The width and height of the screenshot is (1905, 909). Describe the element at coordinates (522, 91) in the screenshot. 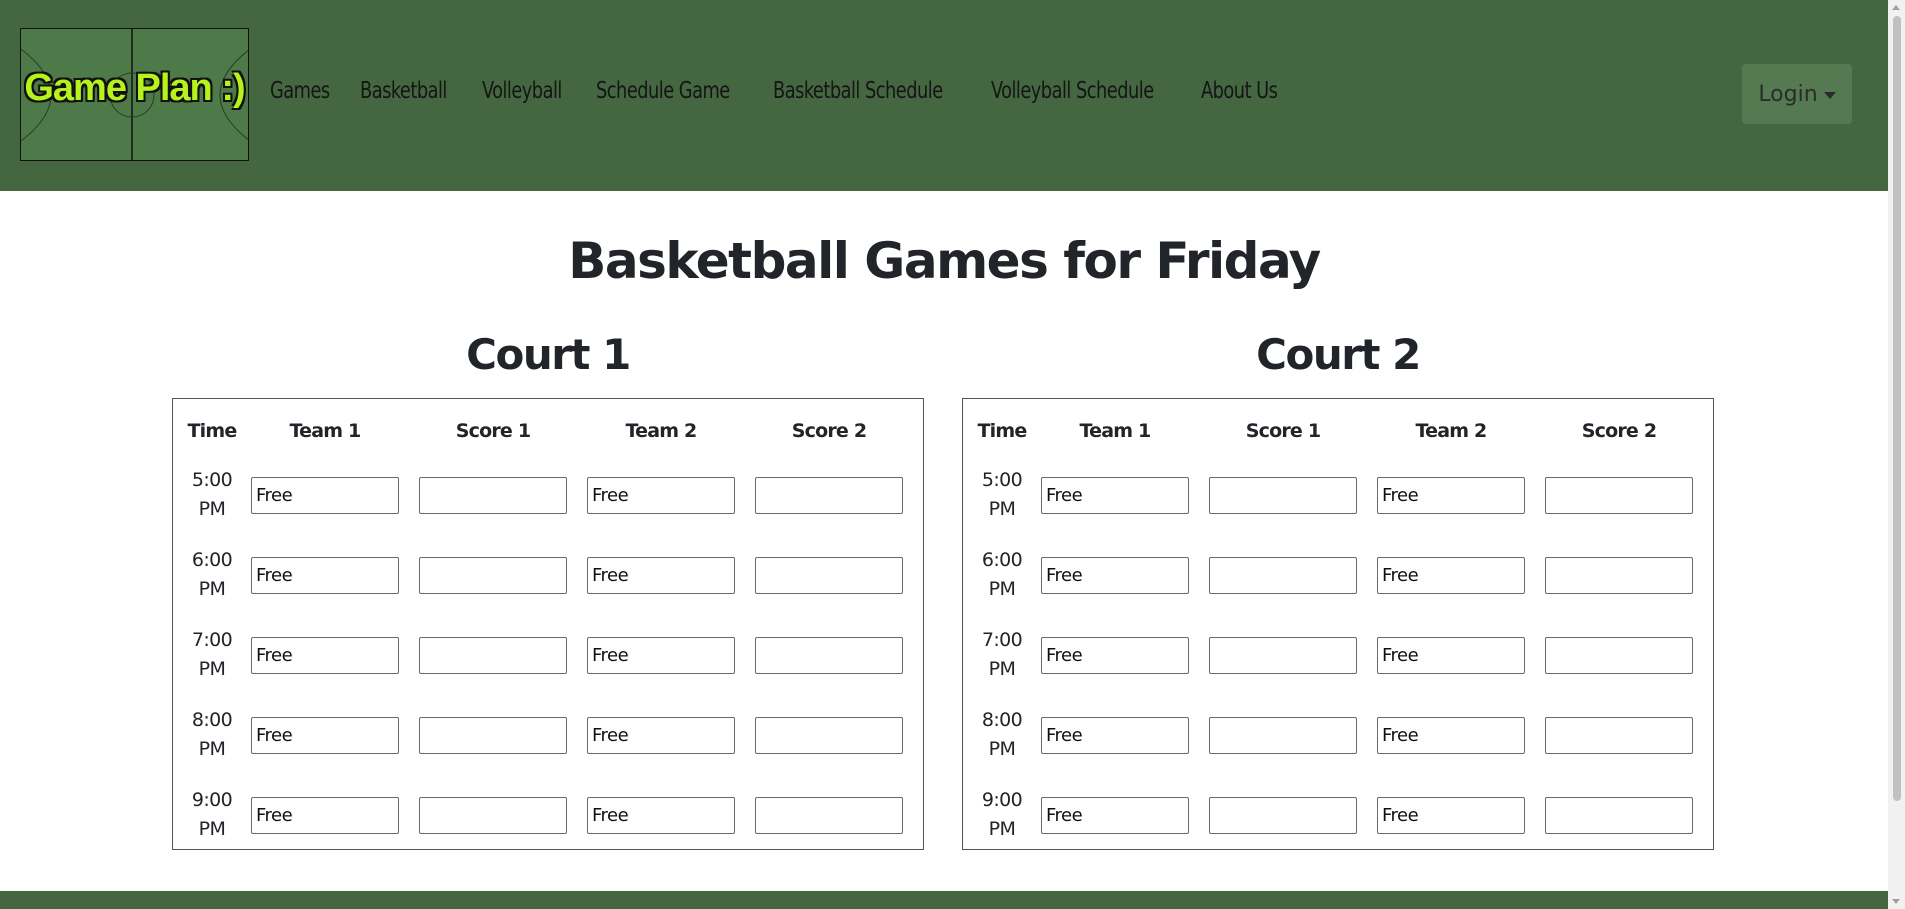

I see `nav-link-volleyball: Volleyball` at that location.